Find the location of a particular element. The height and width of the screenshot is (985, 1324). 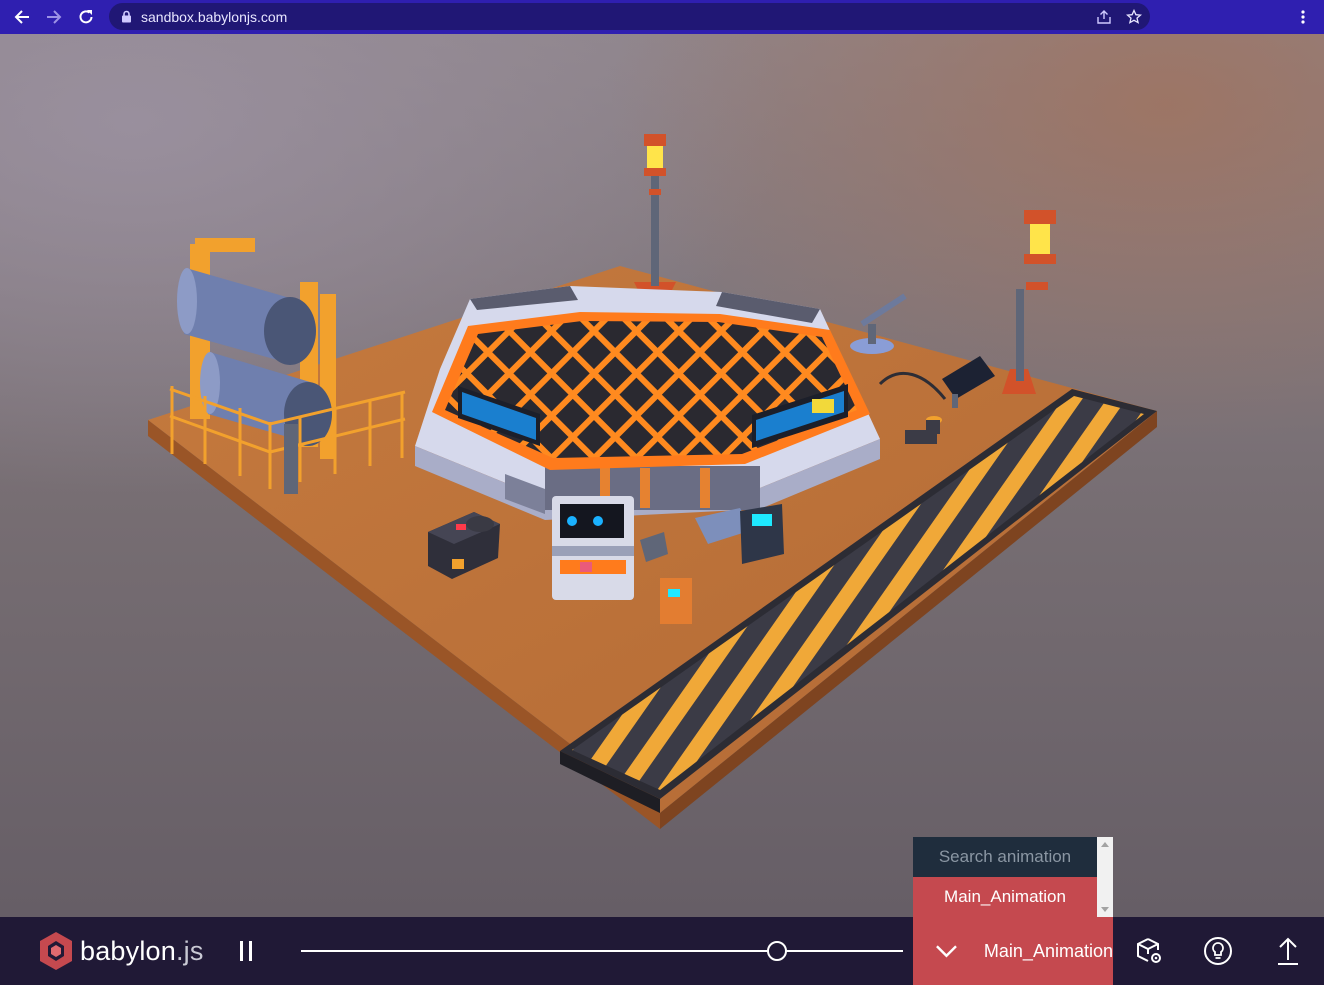

lightbulb-icon is located at coordinates (1218, 951).